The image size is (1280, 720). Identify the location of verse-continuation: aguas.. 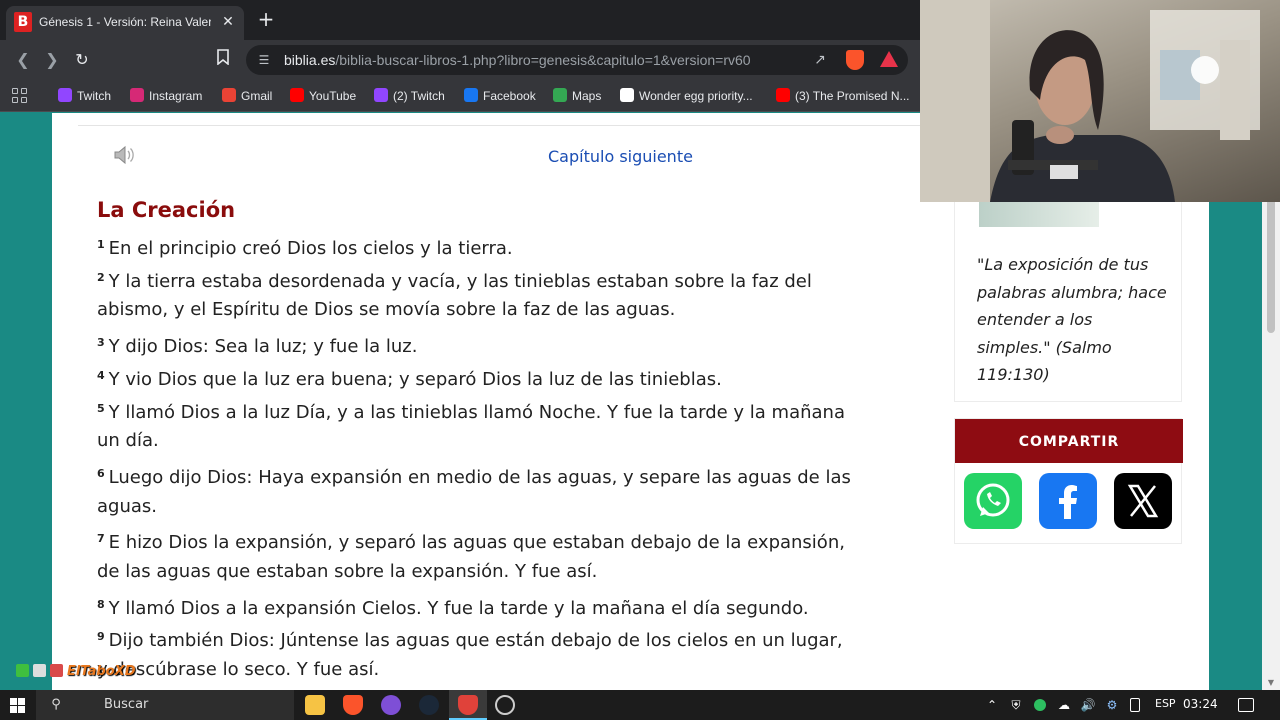
(127, 506).